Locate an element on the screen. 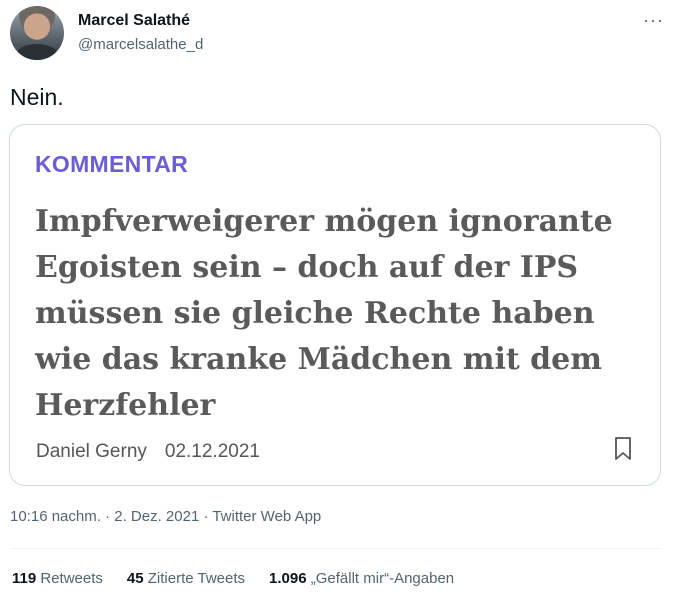 The image size is (680, 607). card-date: 02.12.2021 is located at coordinates (212, 451).